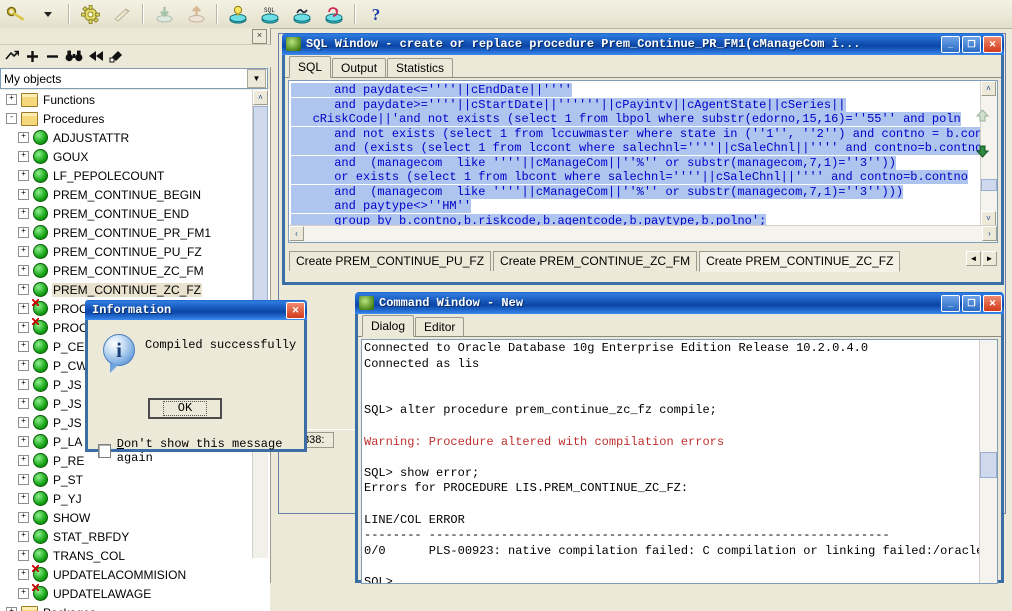 The height and width of the screenshot is (611, 1012). What do you see at coordinates (260, 97) in the screenshot?
I see `tree-scroll-up-button: ˄` at bounding box center [260, 97].